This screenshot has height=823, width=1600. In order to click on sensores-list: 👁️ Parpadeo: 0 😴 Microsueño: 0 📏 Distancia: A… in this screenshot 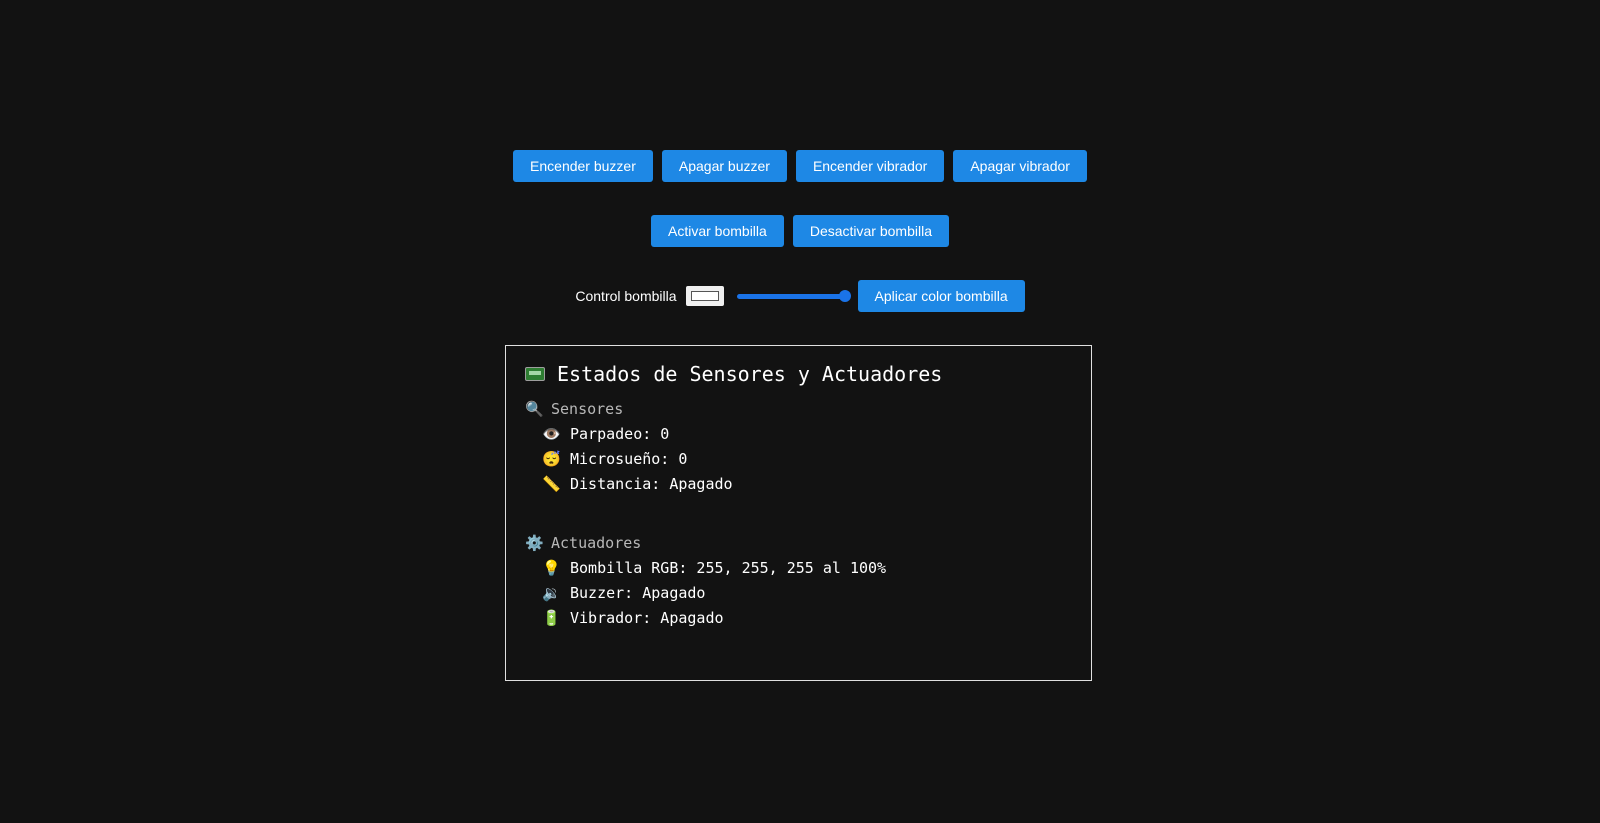, I will do `click(629, 459)`.